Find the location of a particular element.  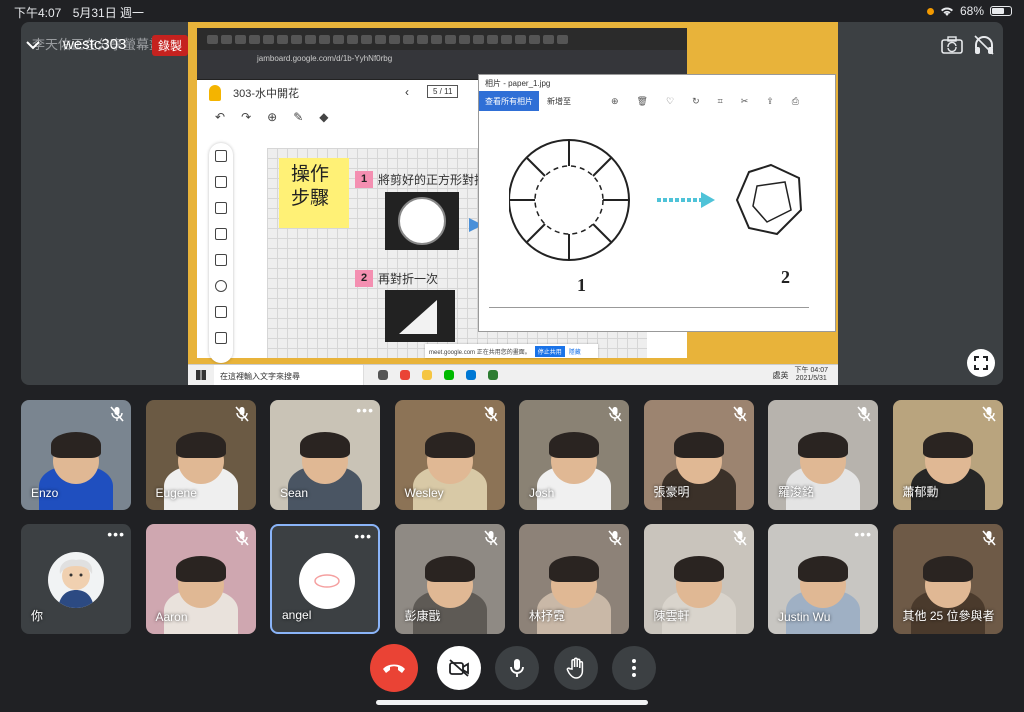

participant-name: Enzo is located at coordinates (45, 493).